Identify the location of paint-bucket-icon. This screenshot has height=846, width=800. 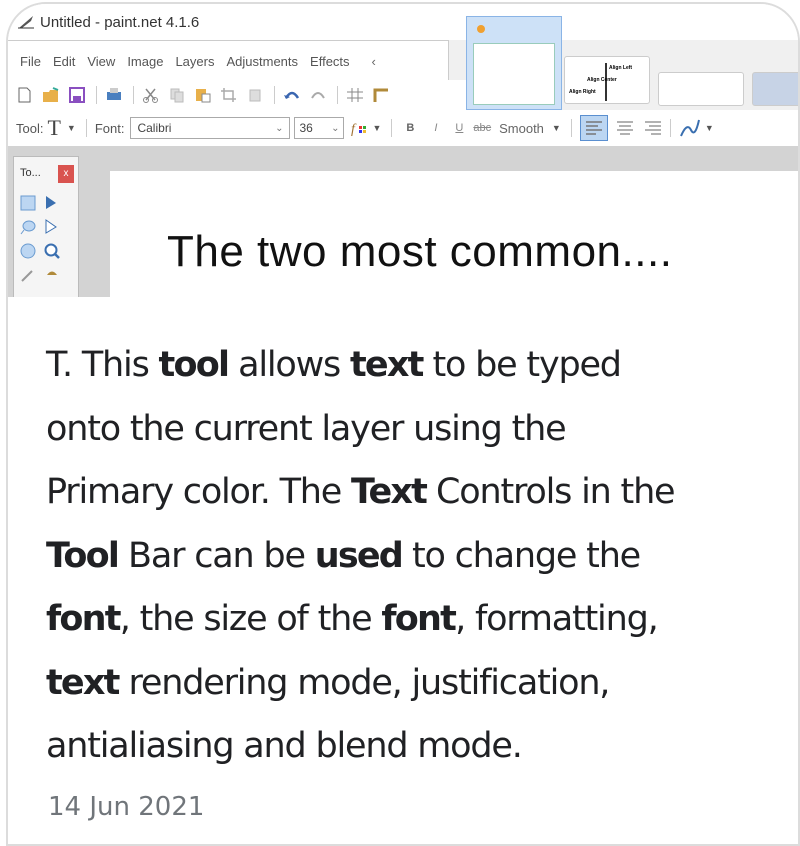
(52, 275).